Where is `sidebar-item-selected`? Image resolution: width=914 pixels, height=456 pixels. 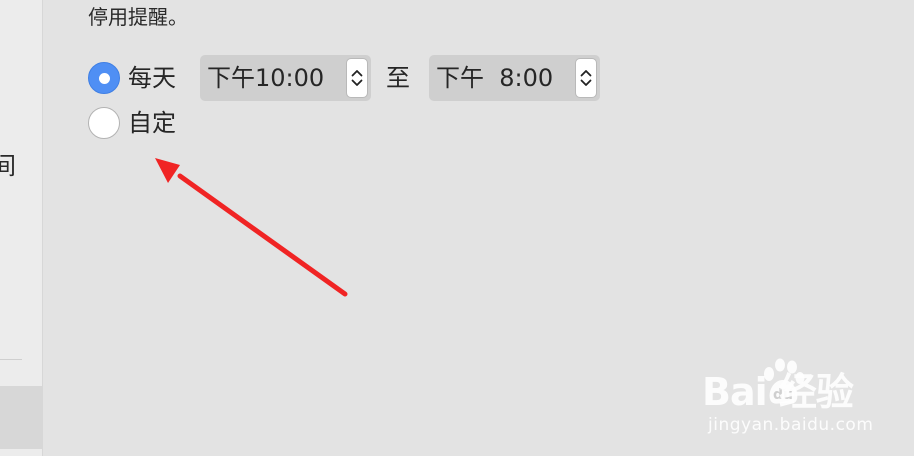
sidebar-item-selected is located at coordinates (21, 417).